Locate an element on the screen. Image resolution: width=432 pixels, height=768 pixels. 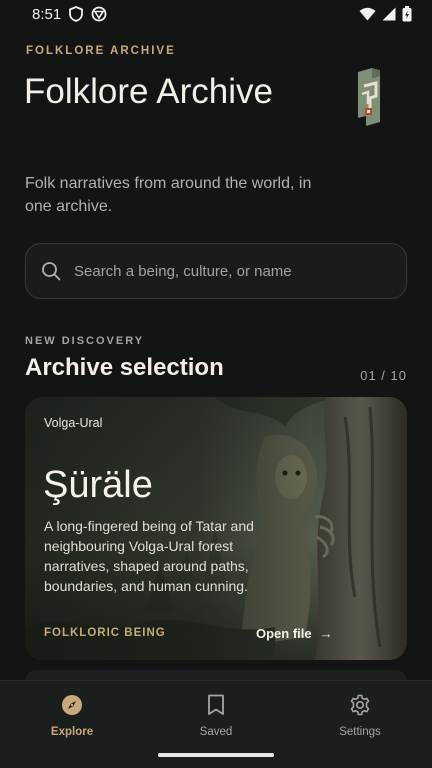
open-file-label: Open file is located at coordinates (284, 633).